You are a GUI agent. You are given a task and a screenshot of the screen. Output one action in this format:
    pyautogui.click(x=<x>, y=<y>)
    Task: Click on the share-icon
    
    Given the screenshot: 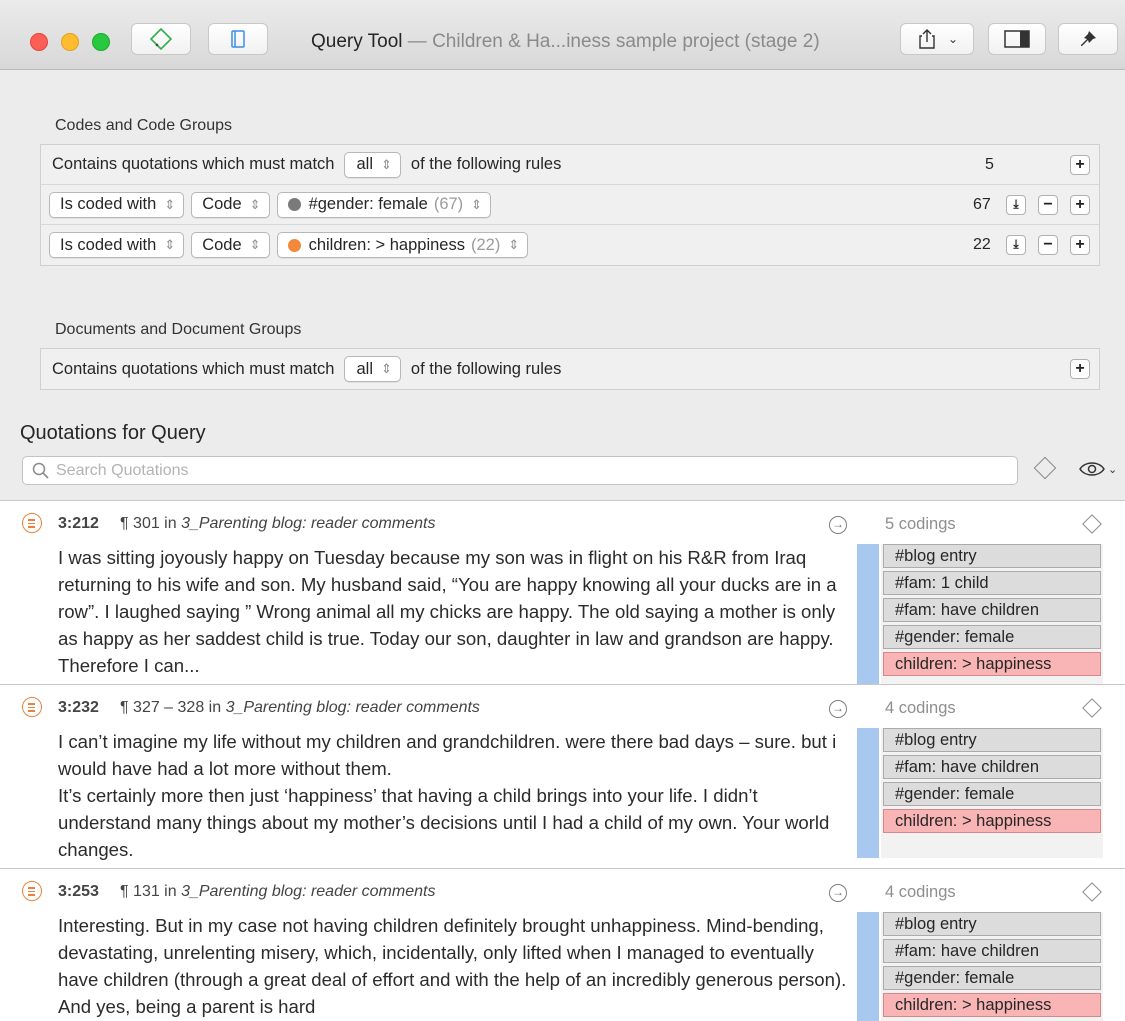 What is the action you would take?
    pyautogui.click(x=927, y=39)
    